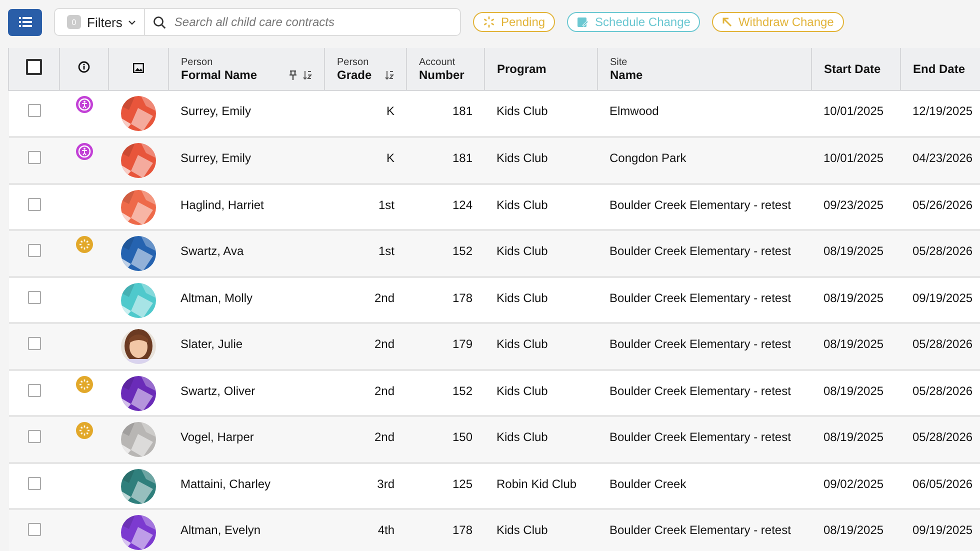 The image size is (980, 551). Describe the element at coordinates (445, 485) in the screenshot. I see `account-cell: 125` at that location.